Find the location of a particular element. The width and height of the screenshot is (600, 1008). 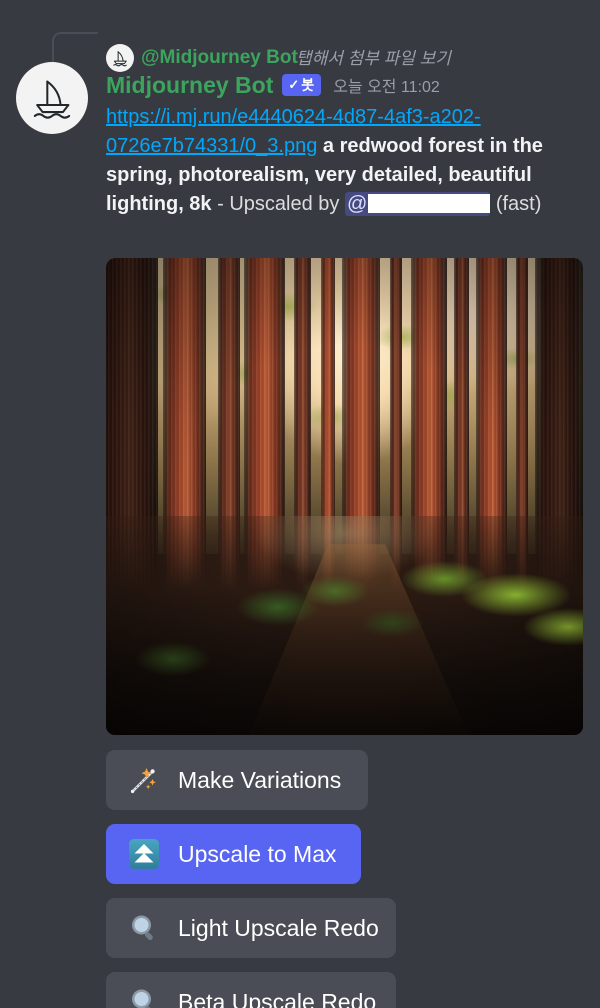

beta-upscale-redo-button: Beta Upscale Redo is located at coordinates (251, 990).